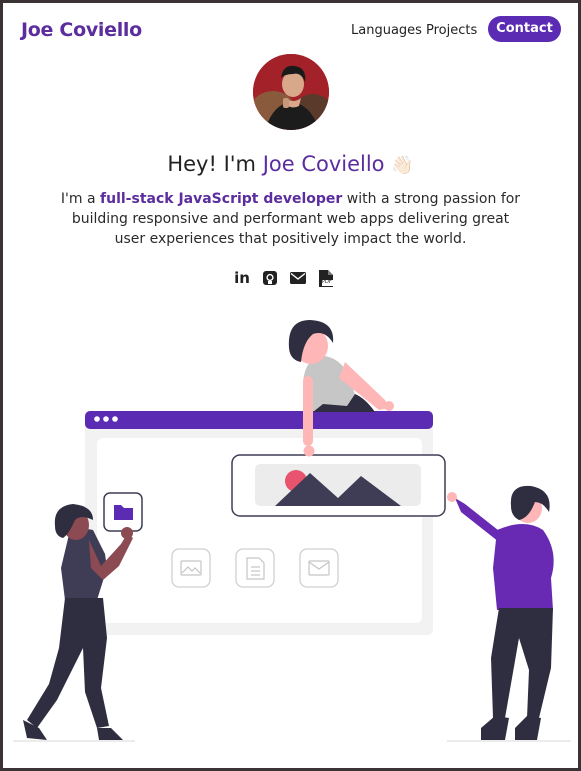 This screenshot has width=581, height=771. What do you see at coordinates (291, 92) in the screenshot?
I see `avatar` at bounding box center [291, 92].